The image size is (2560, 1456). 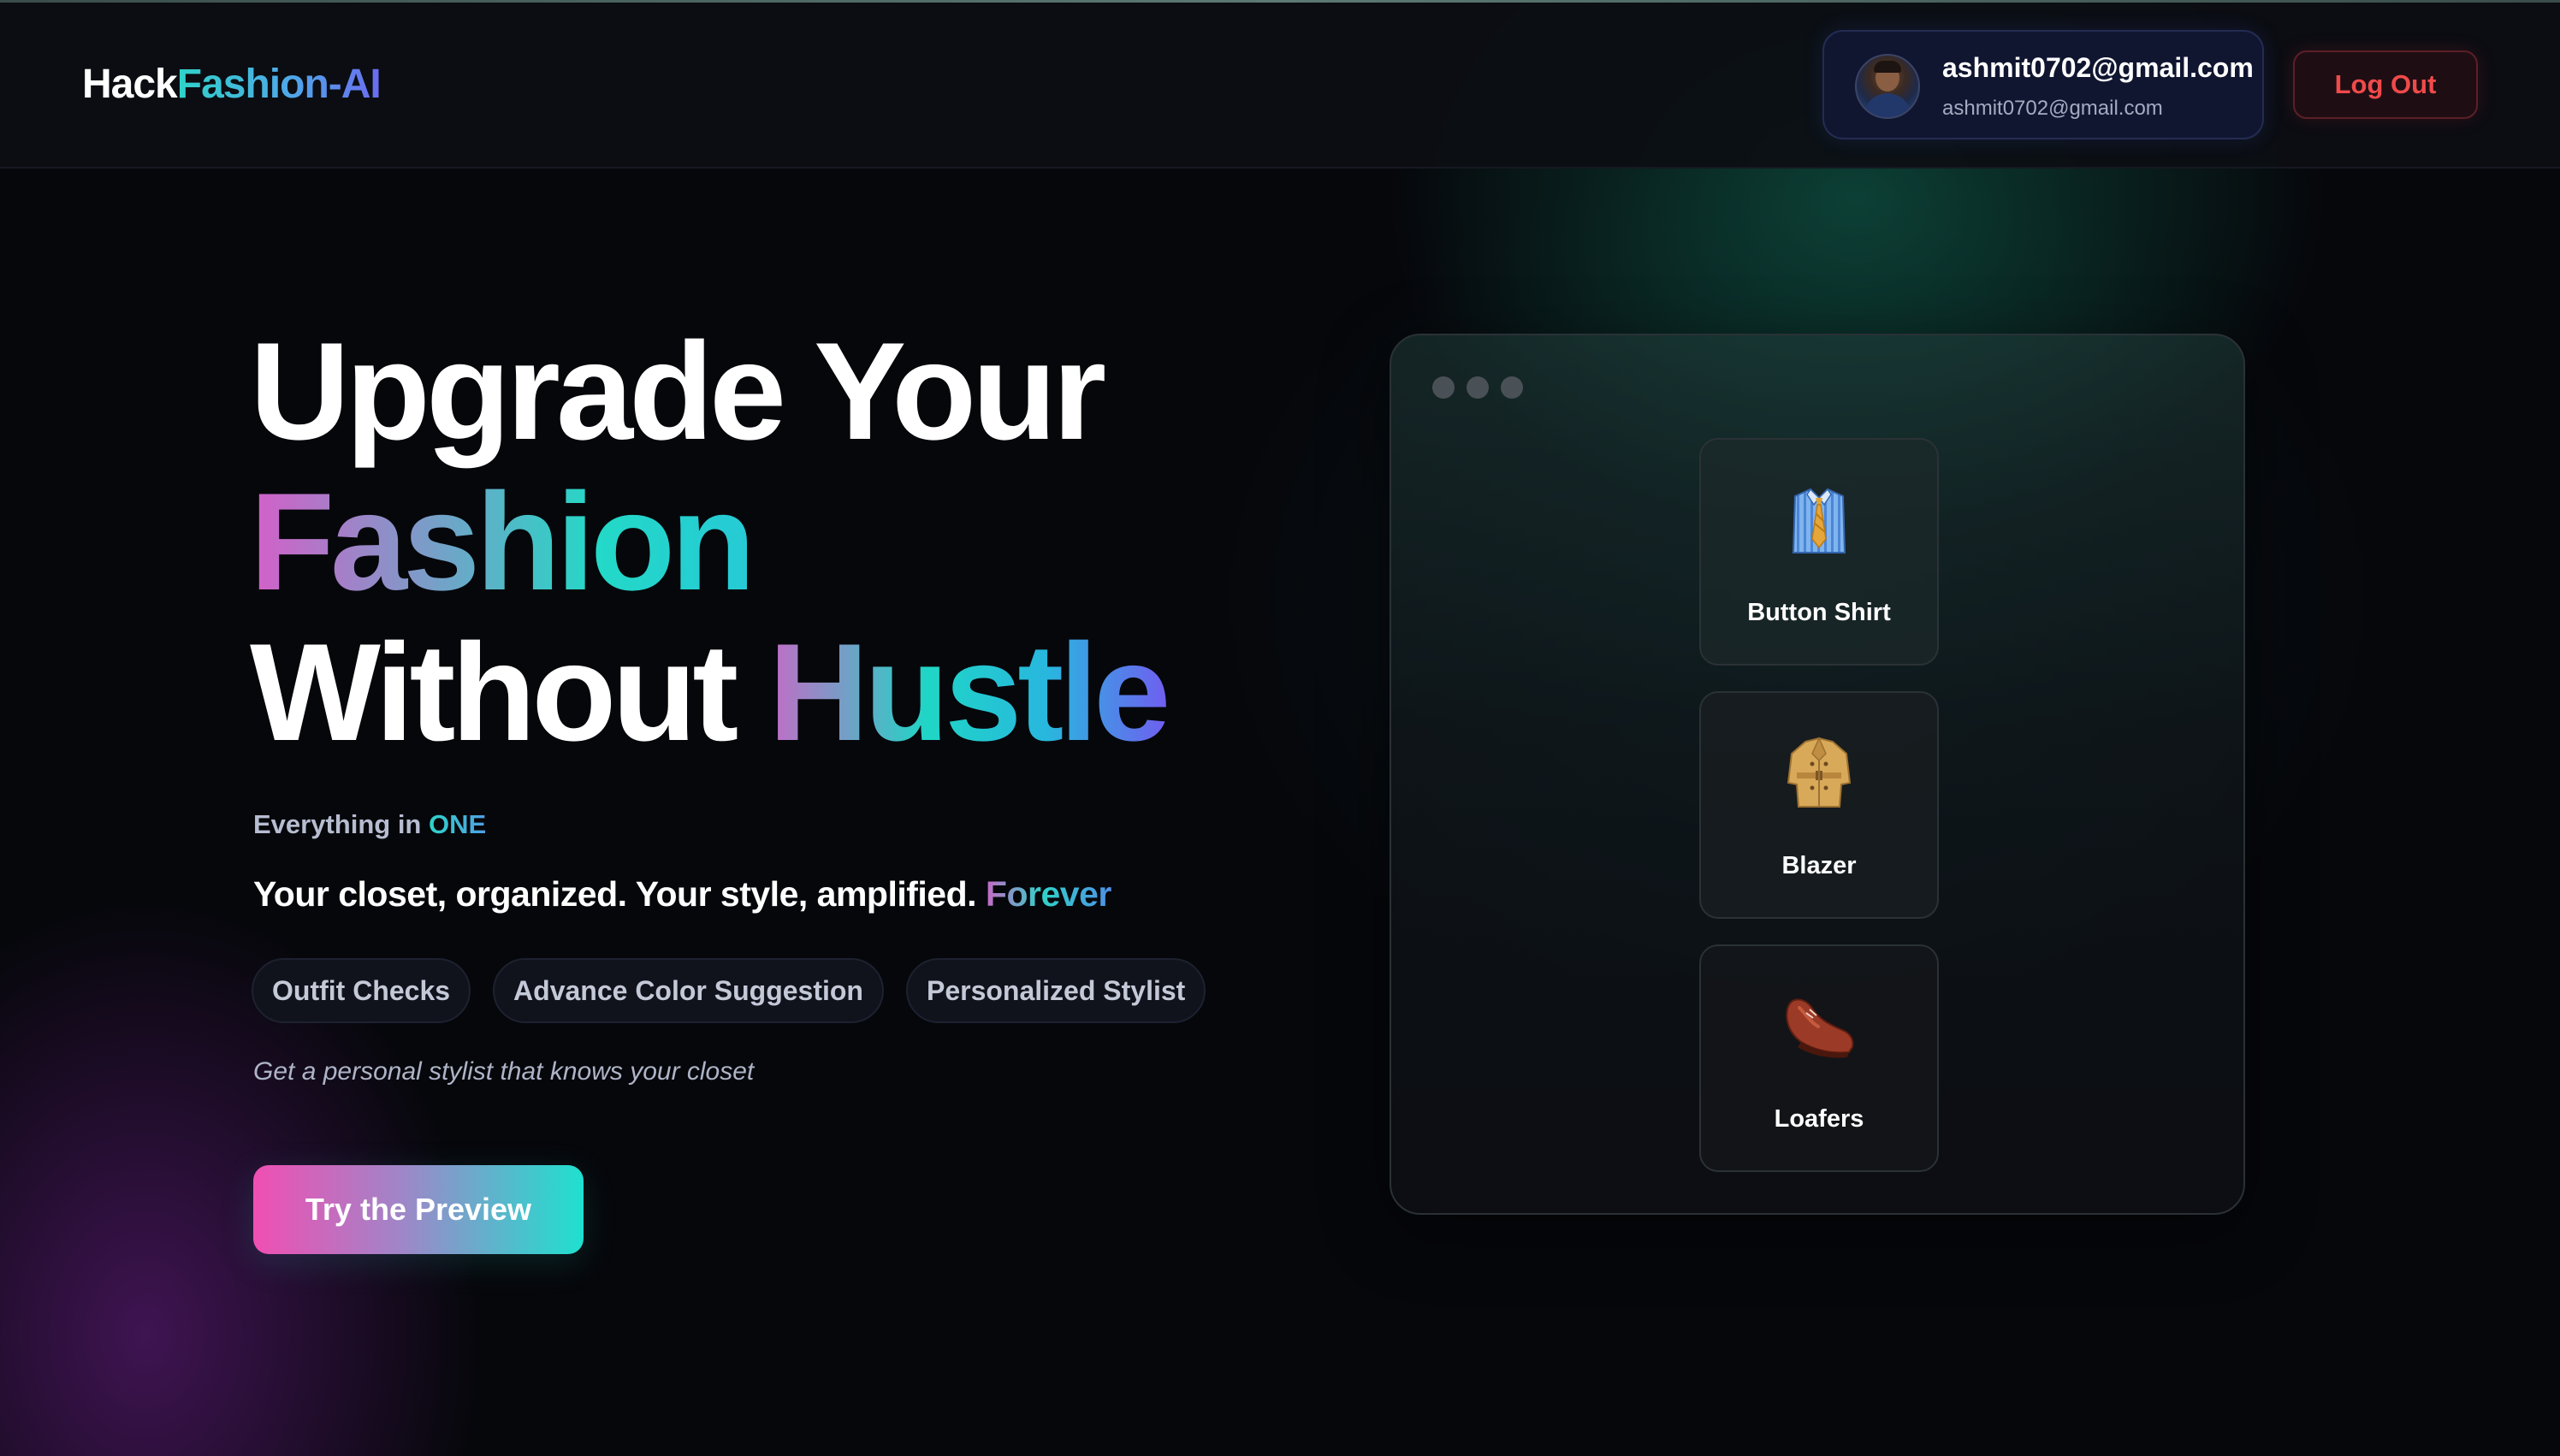 I want to click on feature-chip-personalized-stylist: Personalized Stylist, so click(x=1055, y=991).